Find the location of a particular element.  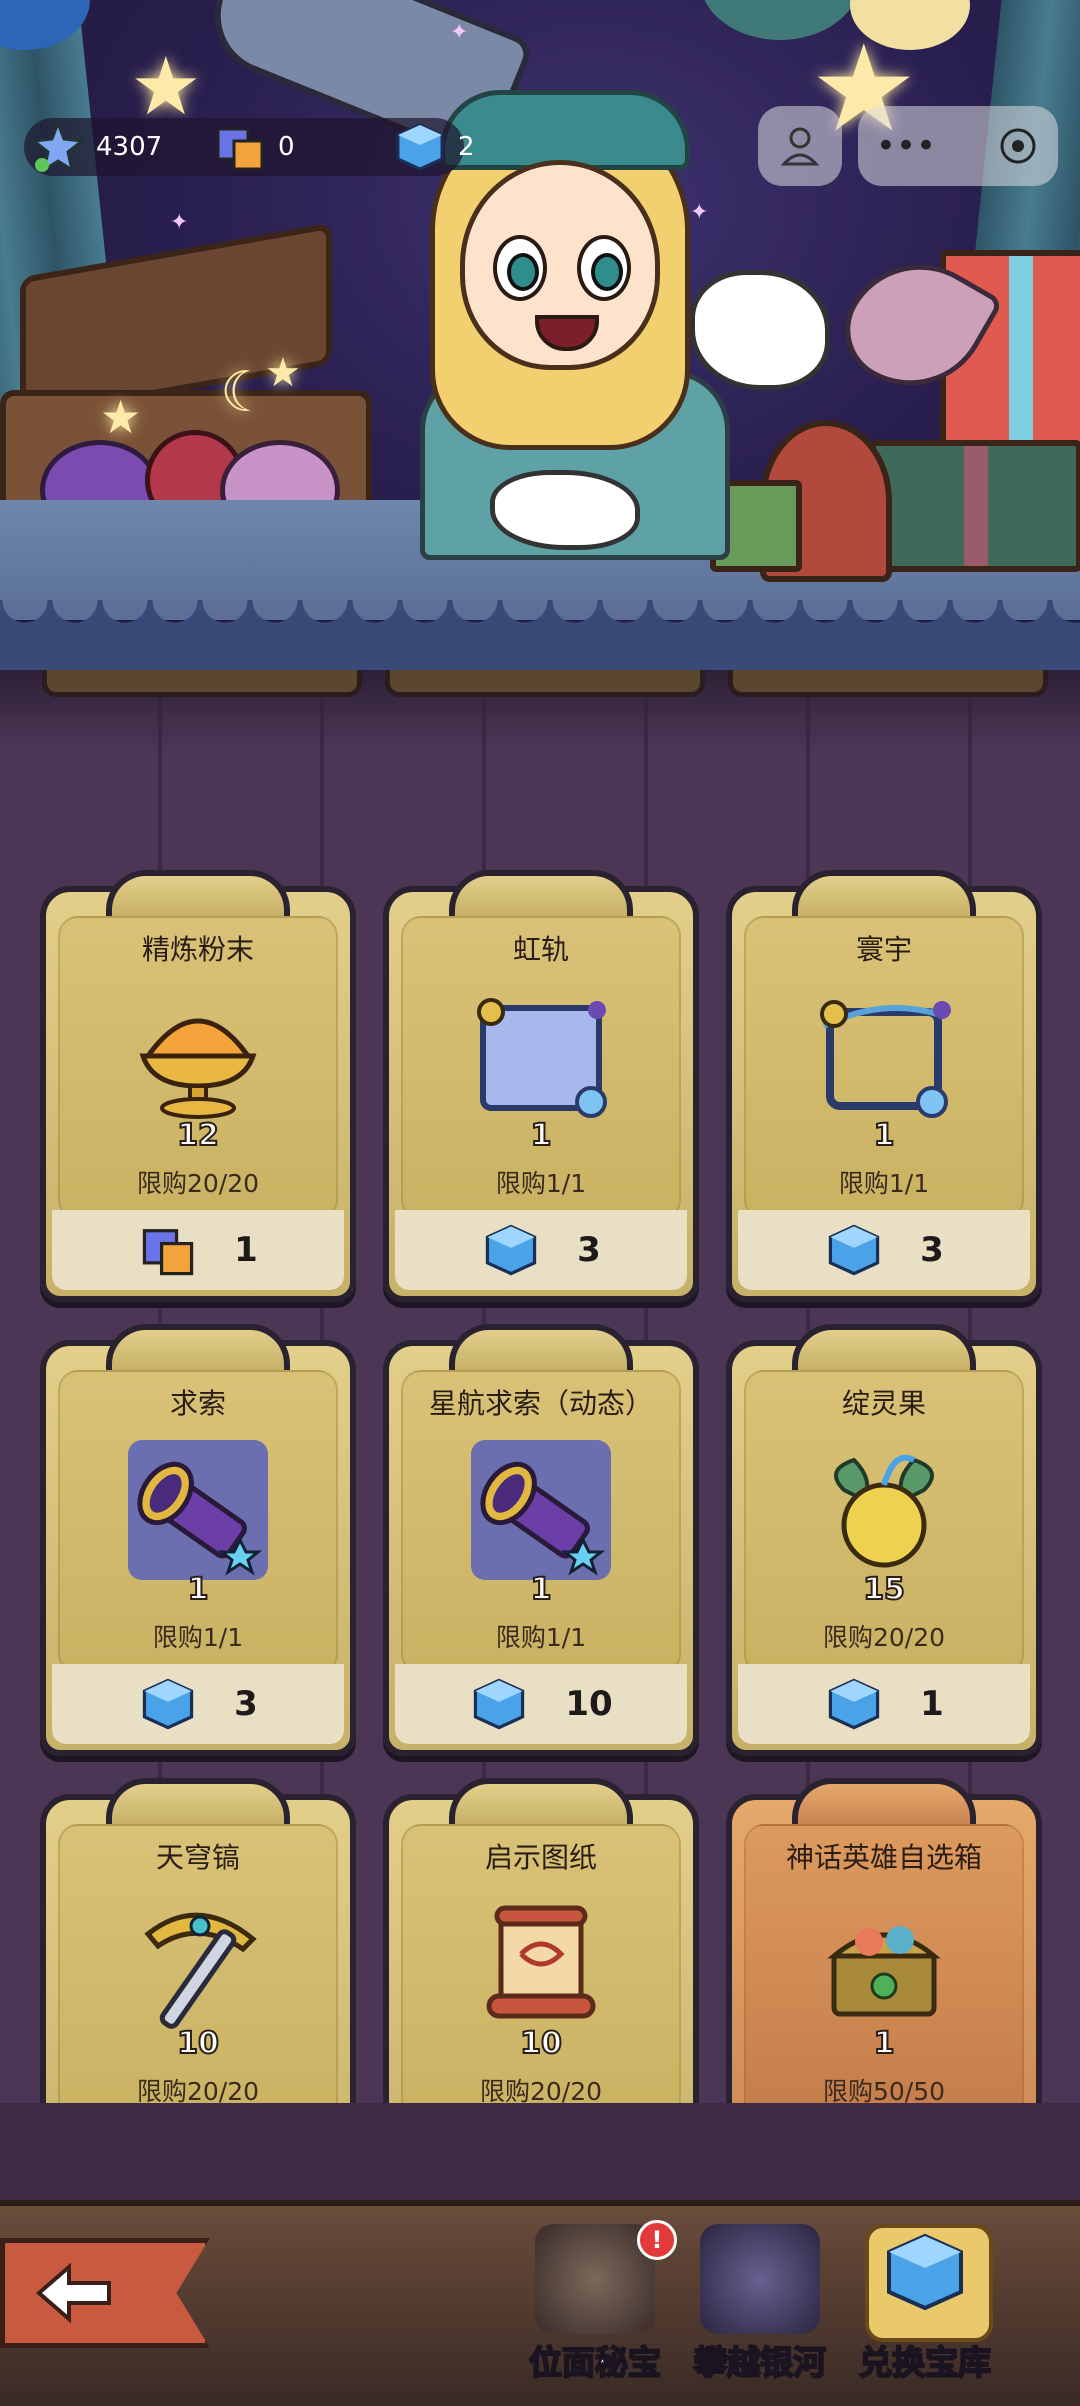

nav-label: 兑换宝库 is located at coordinates (925, 2362).